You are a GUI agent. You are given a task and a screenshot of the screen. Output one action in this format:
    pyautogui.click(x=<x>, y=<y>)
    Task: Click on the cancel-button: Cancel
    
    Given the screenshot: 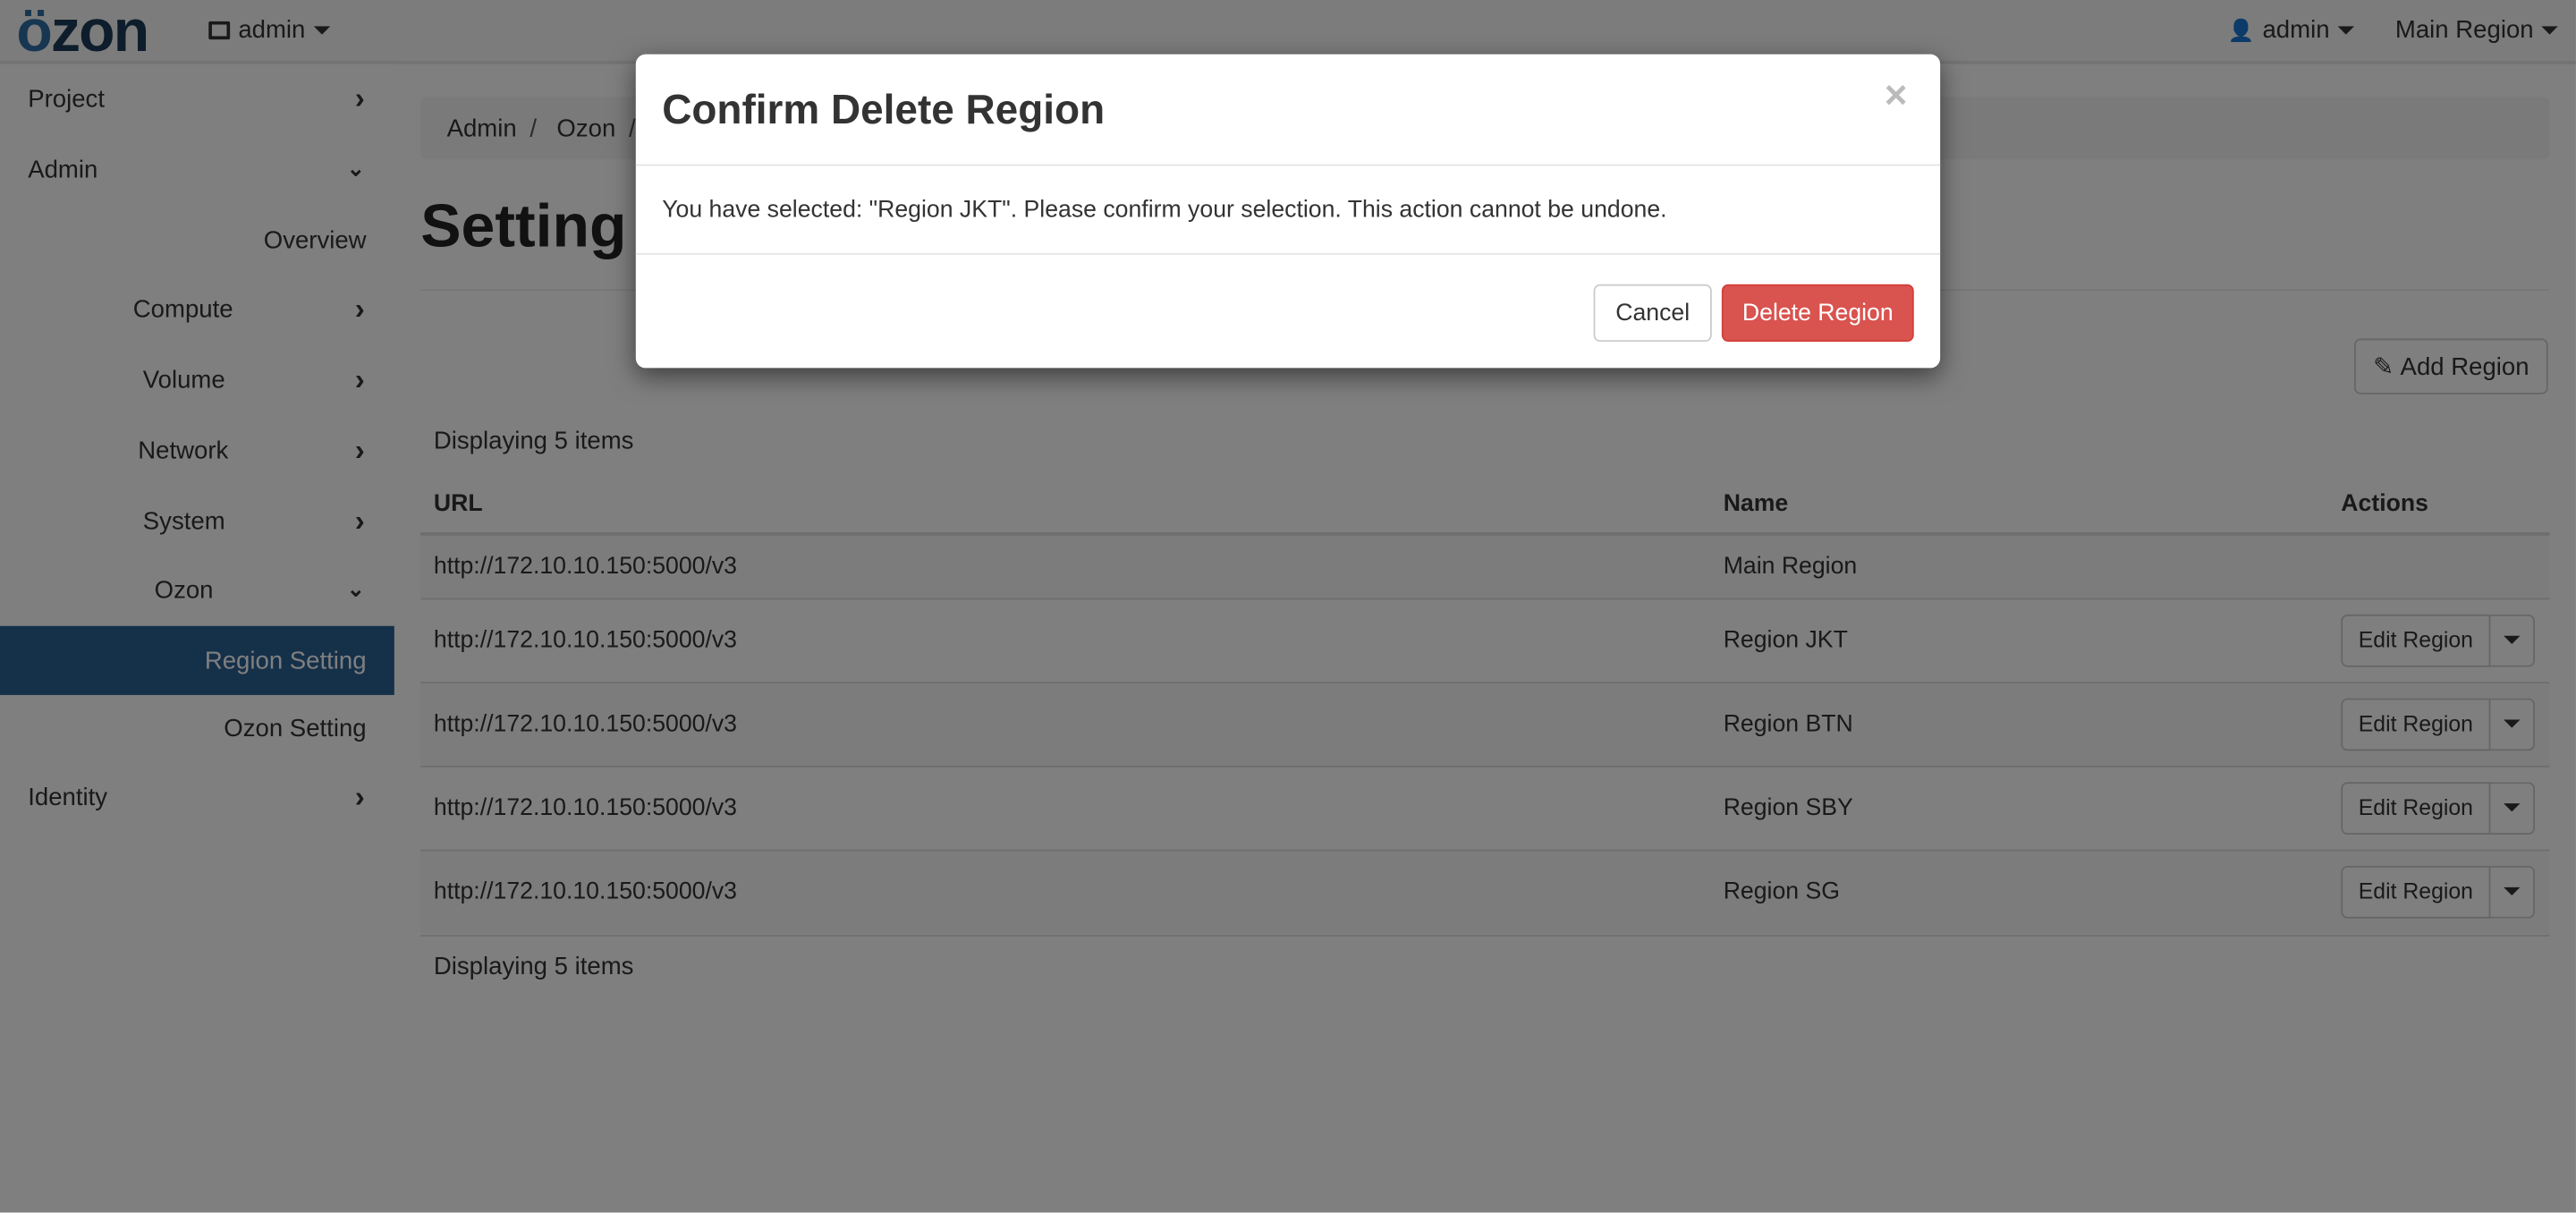 What is the action you would take?
    pyautogui.click(x=1652, y=313)
    